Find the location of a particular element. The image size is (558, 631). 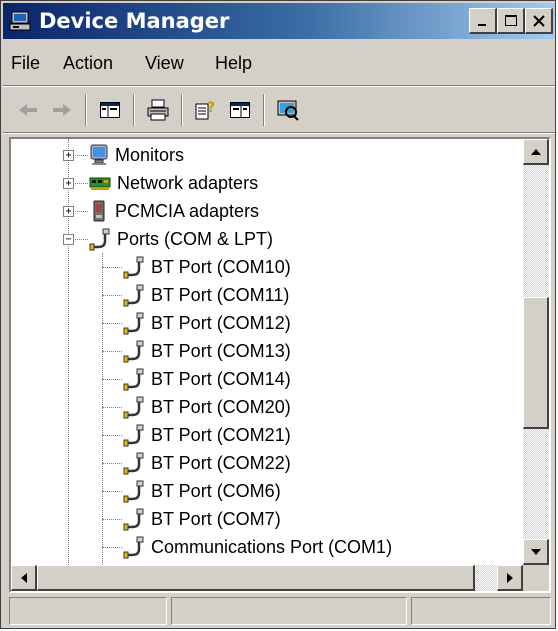

tree-item-label: PCMCIA adapters is located at coordinates (187, 211).